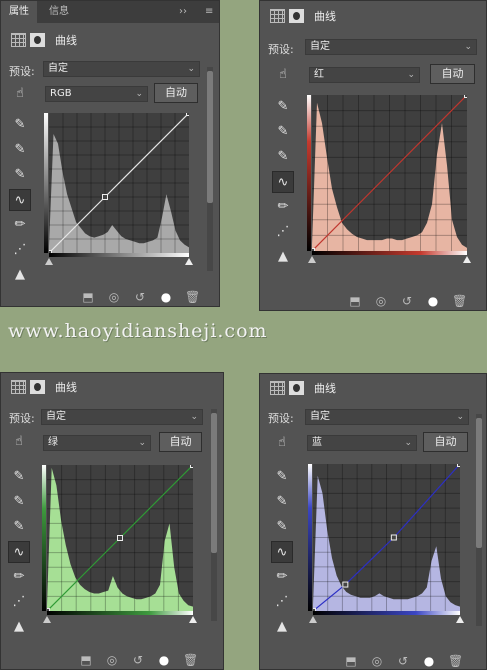  I want to click on tab-info: 信息, so click(59, 12).